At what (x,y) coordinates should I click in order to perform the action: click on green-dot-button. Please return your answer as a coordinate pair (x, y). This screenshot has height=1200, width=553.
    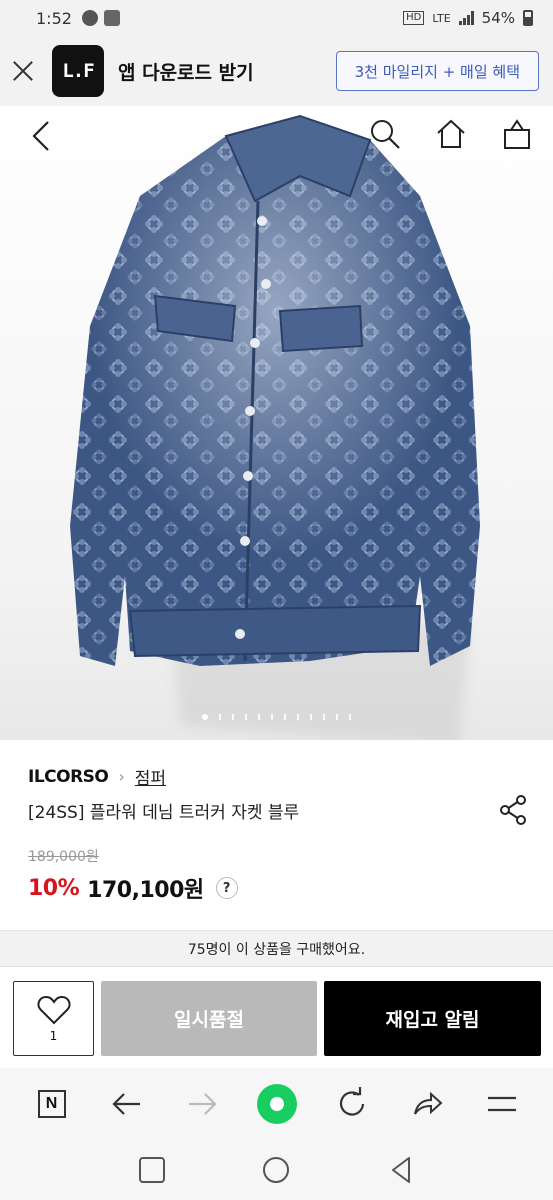
    Looking at the image, I should click on (276, 1104).